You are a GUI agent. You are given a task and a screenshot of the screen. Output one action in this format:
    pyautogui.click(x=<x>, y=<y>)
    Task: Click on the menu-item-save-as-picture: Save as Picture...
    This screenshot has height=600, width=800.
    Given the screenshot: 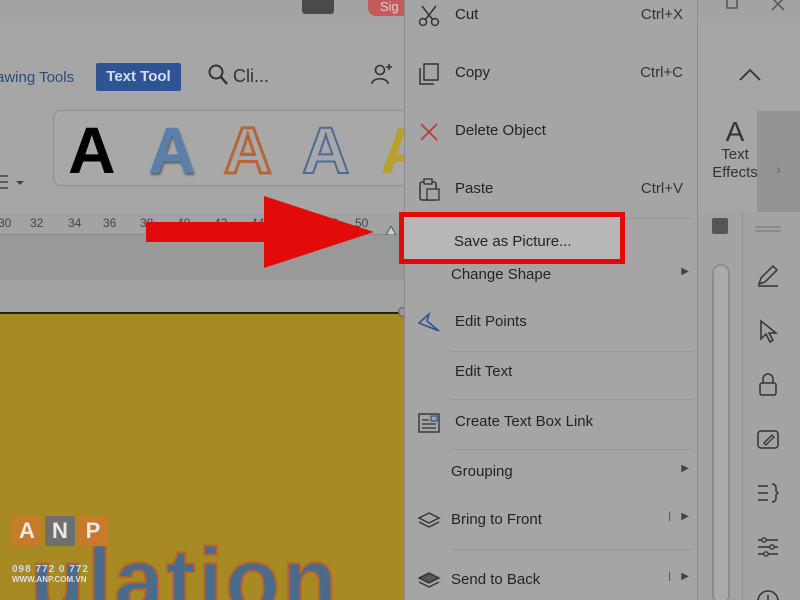 What is the action you would take?
    pyautogui.click(x=512, y=238)
    